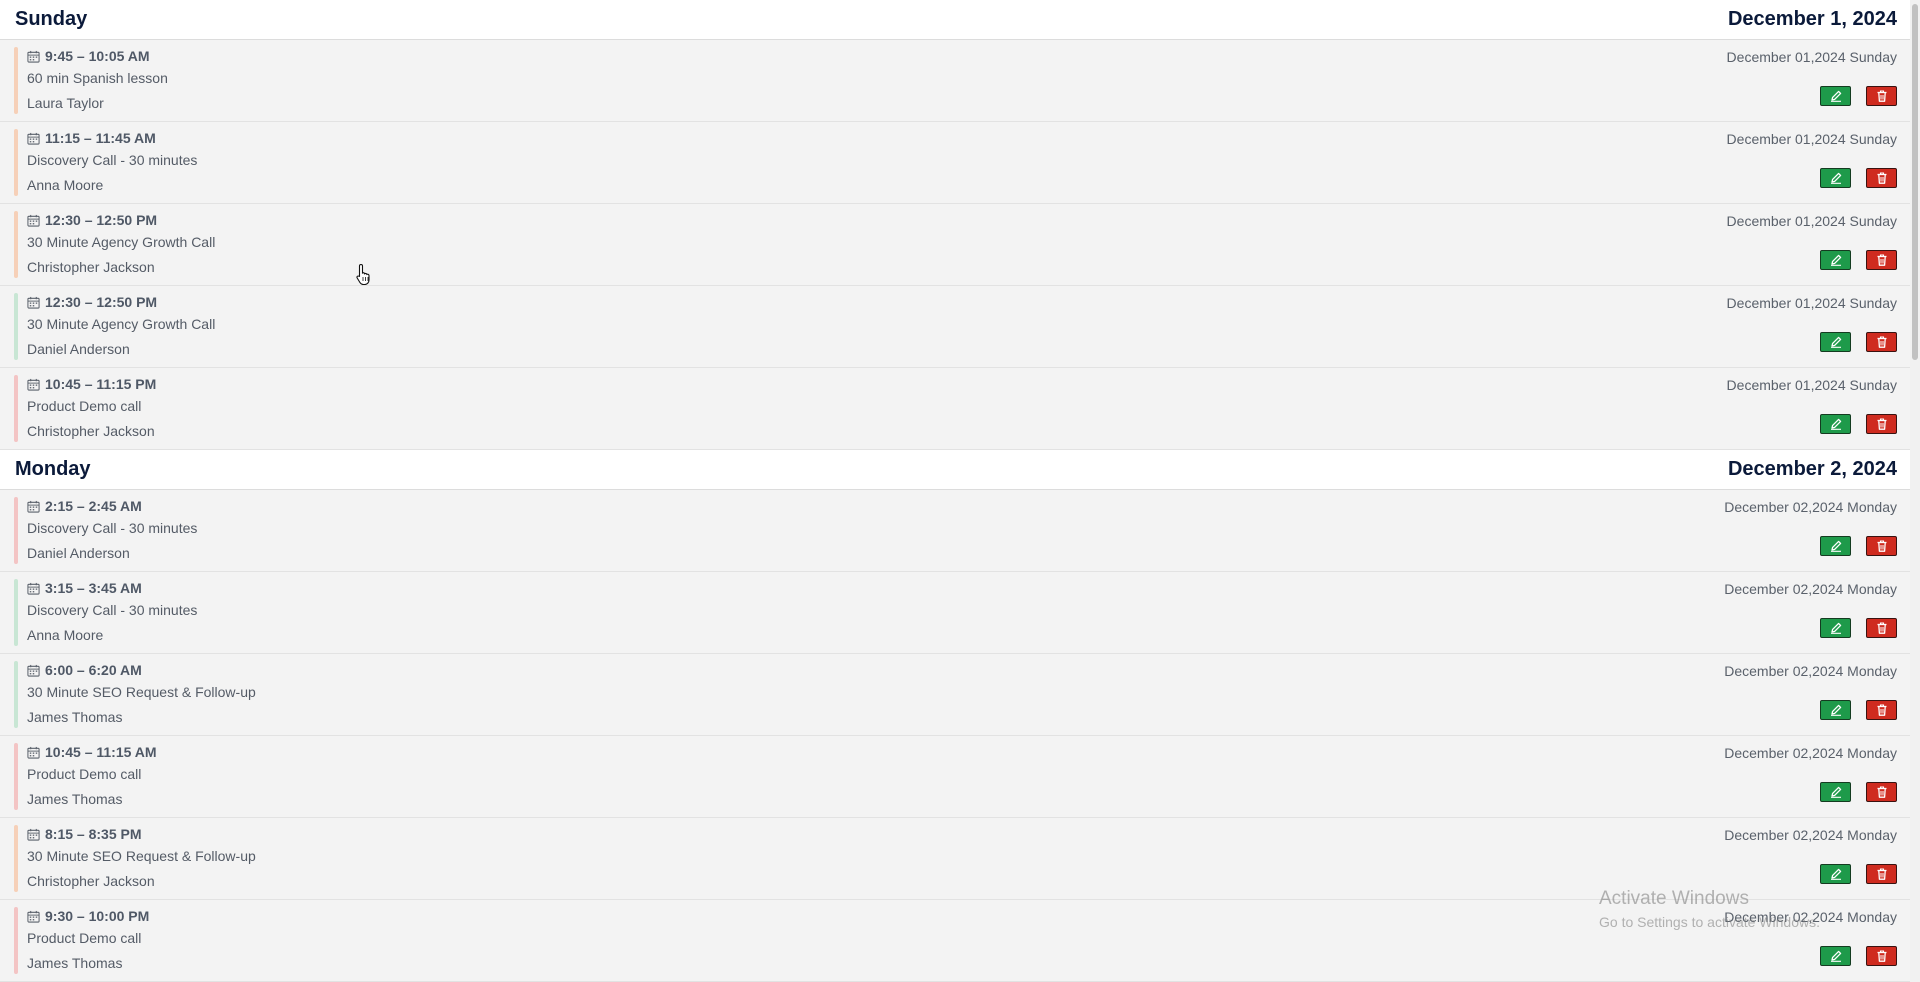 This screenshot has height=982, width=1920. What do you see at coordinates (91, 267) in the screenshot?
I see `event-person: Christopher Jackson` at bounding box center [91, 267].